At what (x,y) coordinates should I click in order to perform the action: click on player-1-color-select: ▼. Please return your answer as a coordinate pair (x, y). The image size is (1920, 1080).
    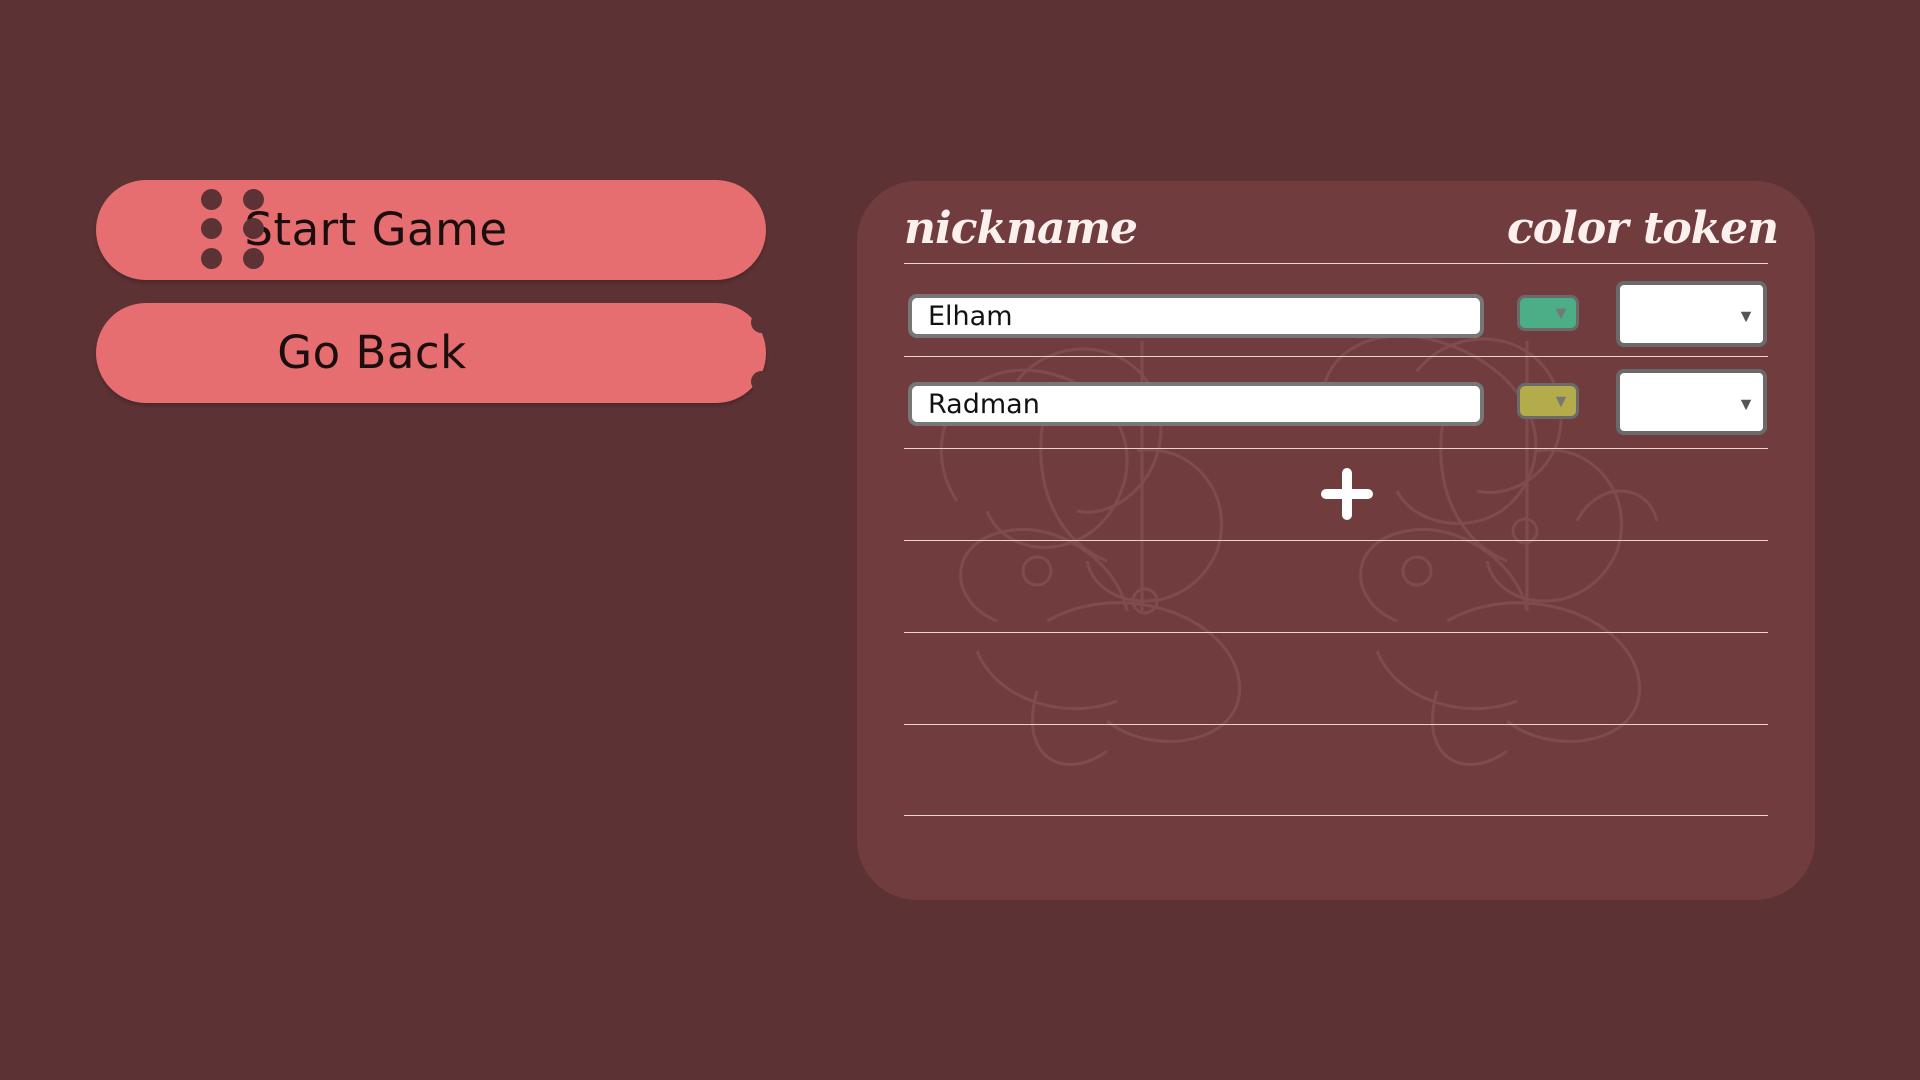
    Looking at the image, I should click on (1548, 313).